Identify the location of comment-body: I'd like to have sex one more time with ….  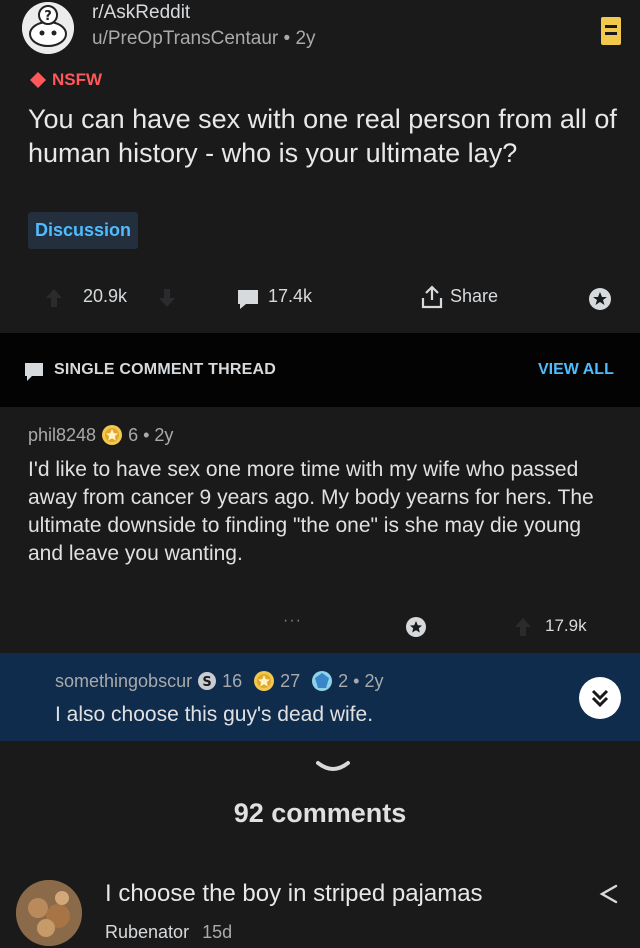
(311, 511).